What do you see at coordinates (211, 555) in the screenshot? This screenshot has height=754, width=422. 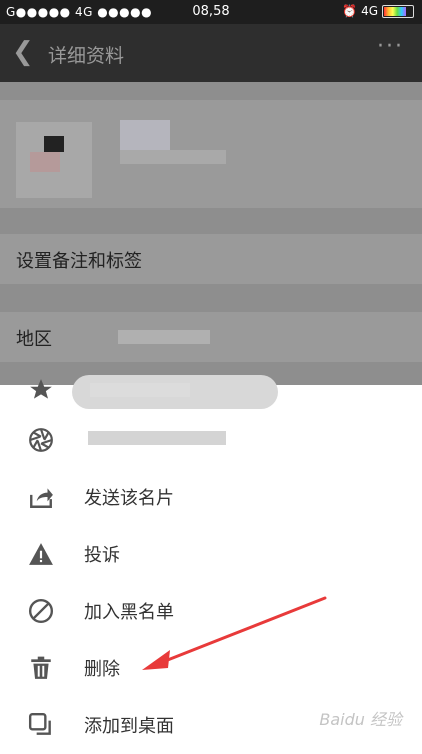 I see `complain-item: 投诉` at bounding box center [211, 555].